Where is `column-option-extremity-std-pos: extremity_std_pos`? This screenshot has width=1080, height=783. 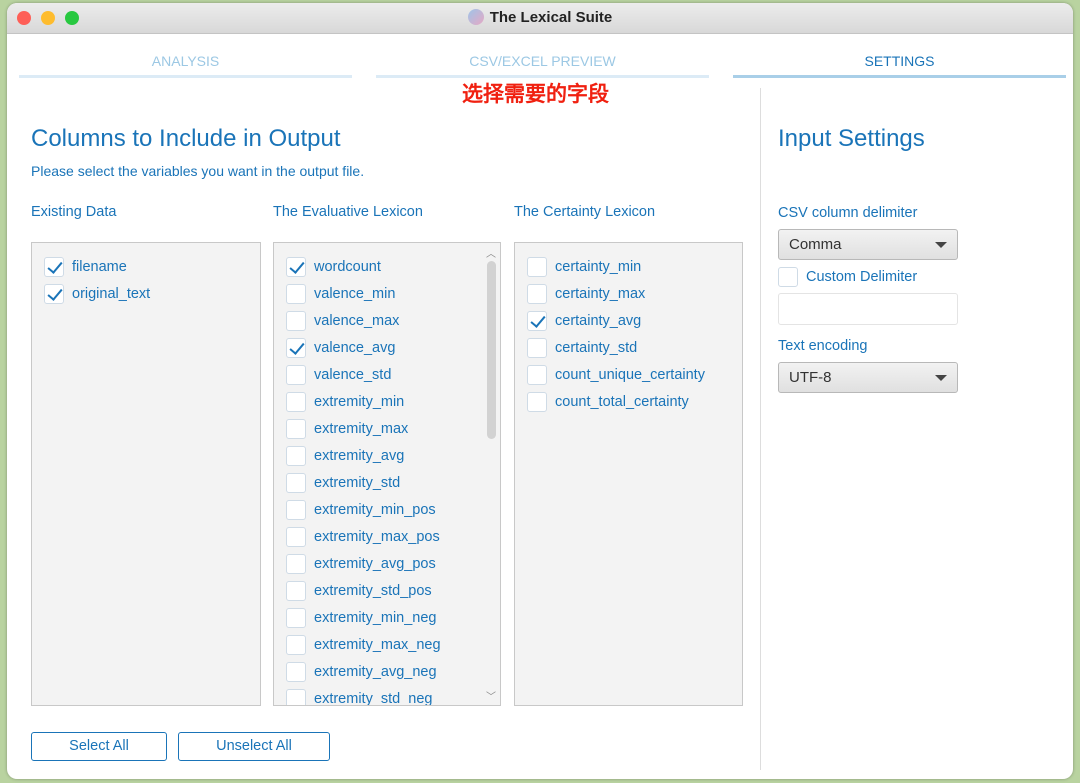
column-option-extremity-std-pos: extremity_std_pos is located at coordinates (359, 591).